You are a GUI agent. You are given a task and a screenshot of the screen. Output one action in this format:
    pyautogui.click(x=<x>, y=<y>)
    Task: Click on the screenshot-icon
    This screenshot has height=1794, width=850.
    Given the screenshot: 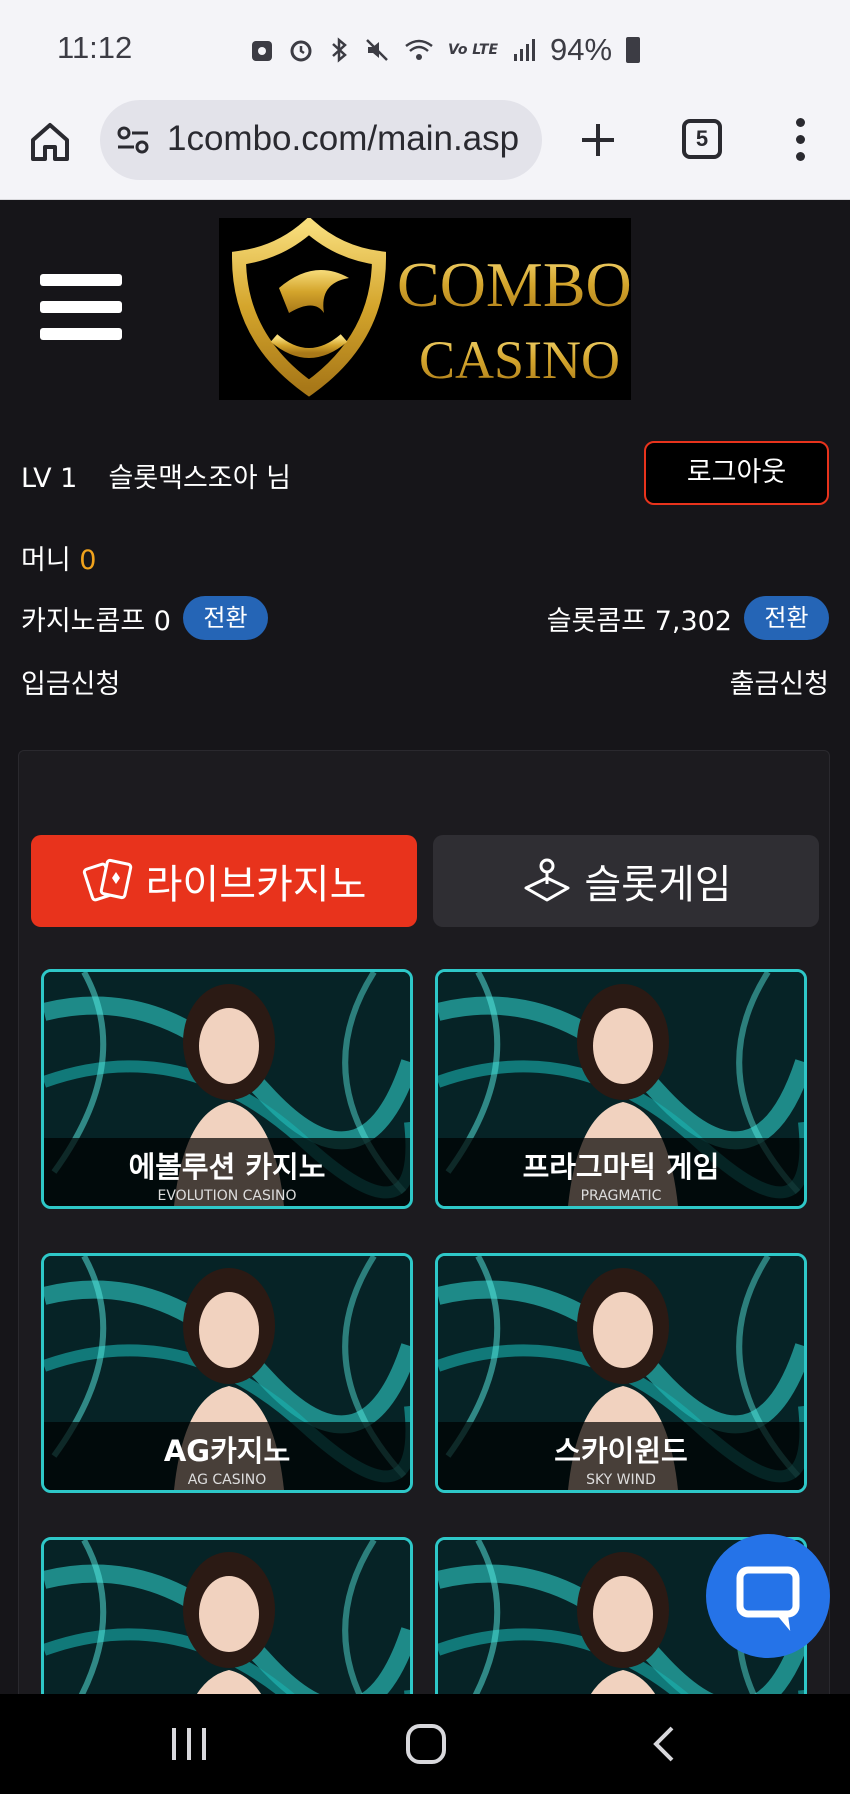 What is the action you would take?
    pyautogui.click(x=262, y=51)
    